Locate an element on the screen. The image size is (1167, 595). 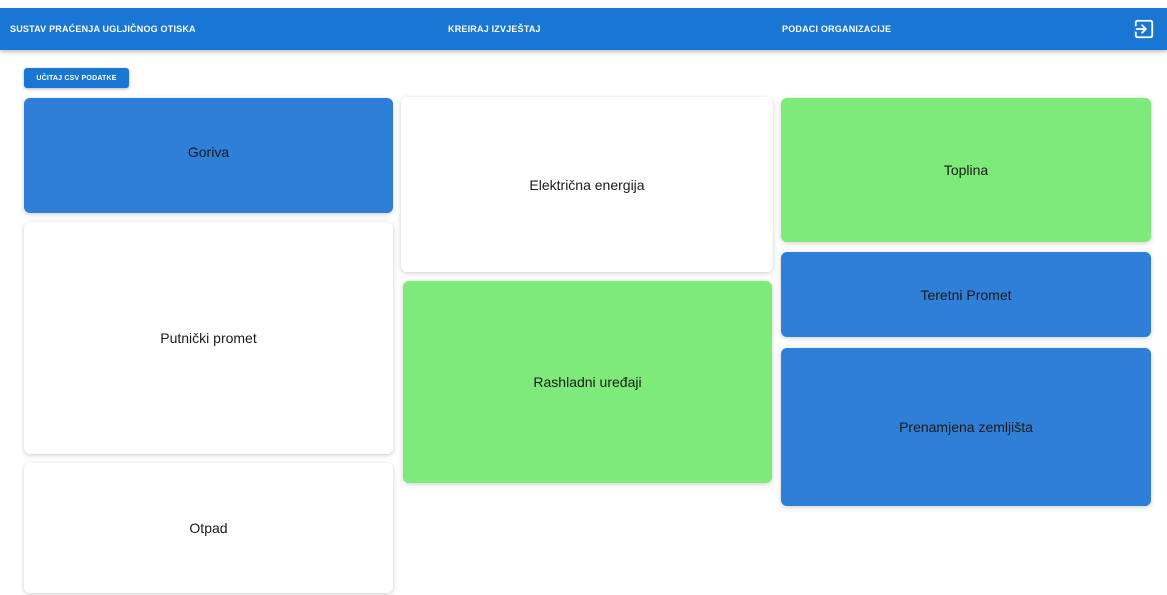
card-putnicki-promet: Putnički promet is located at coordinates (208, 338).